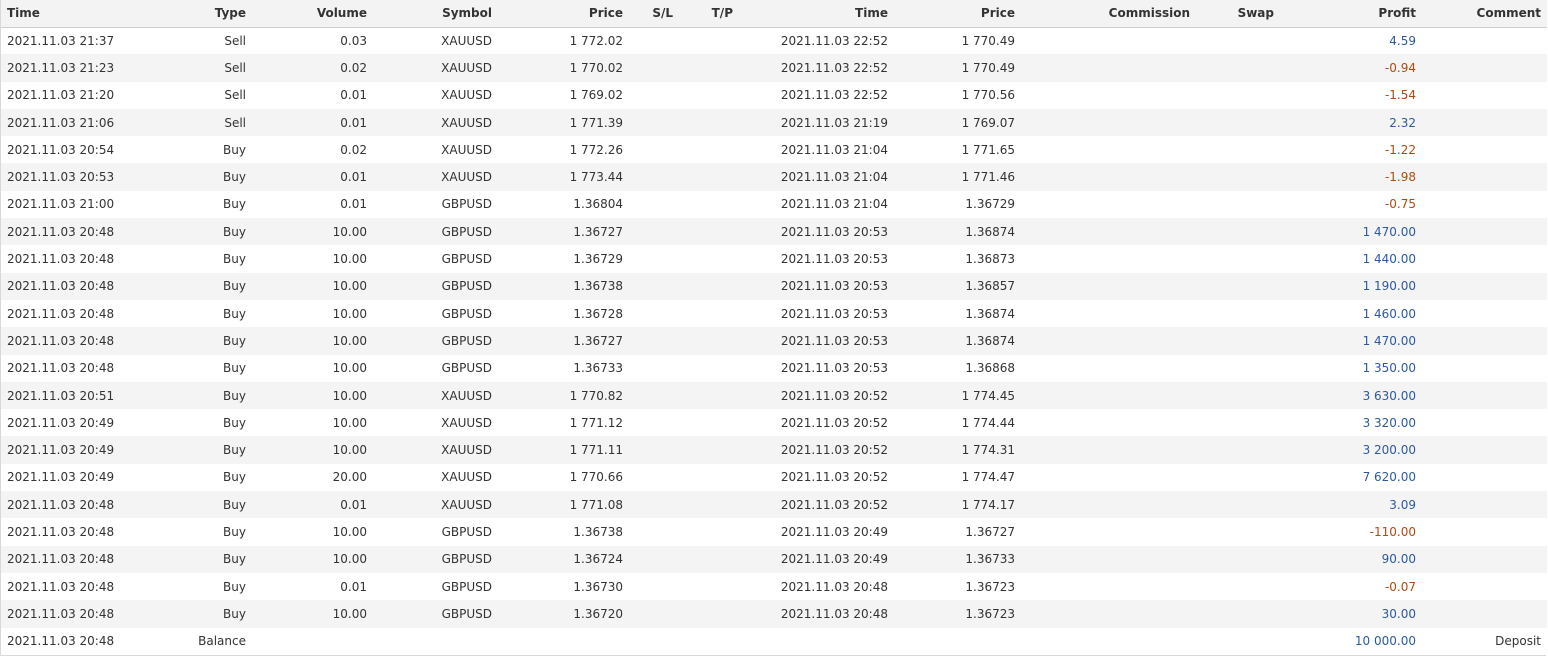 Image resolution: width=1548 pixels, height=657 pixels. I want to click on open-time-cell: 2021.11.03 20:49, so click(61, 477).